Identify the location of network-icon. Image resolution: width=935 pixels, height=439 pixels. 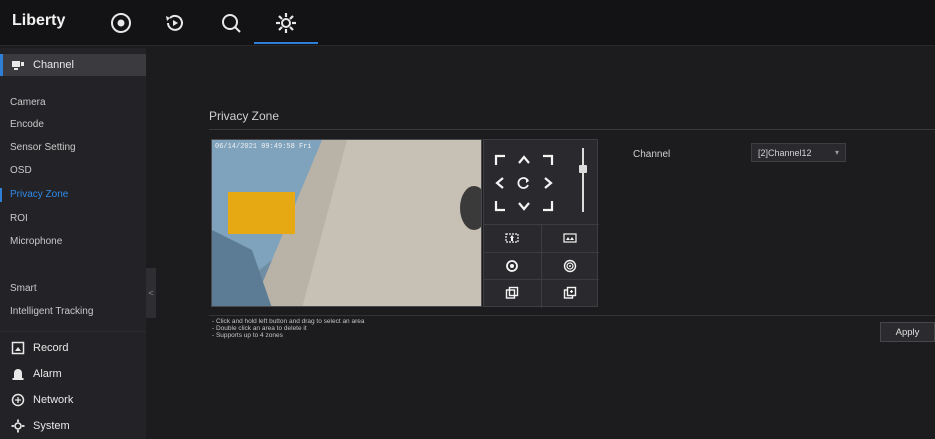
(18, 400).